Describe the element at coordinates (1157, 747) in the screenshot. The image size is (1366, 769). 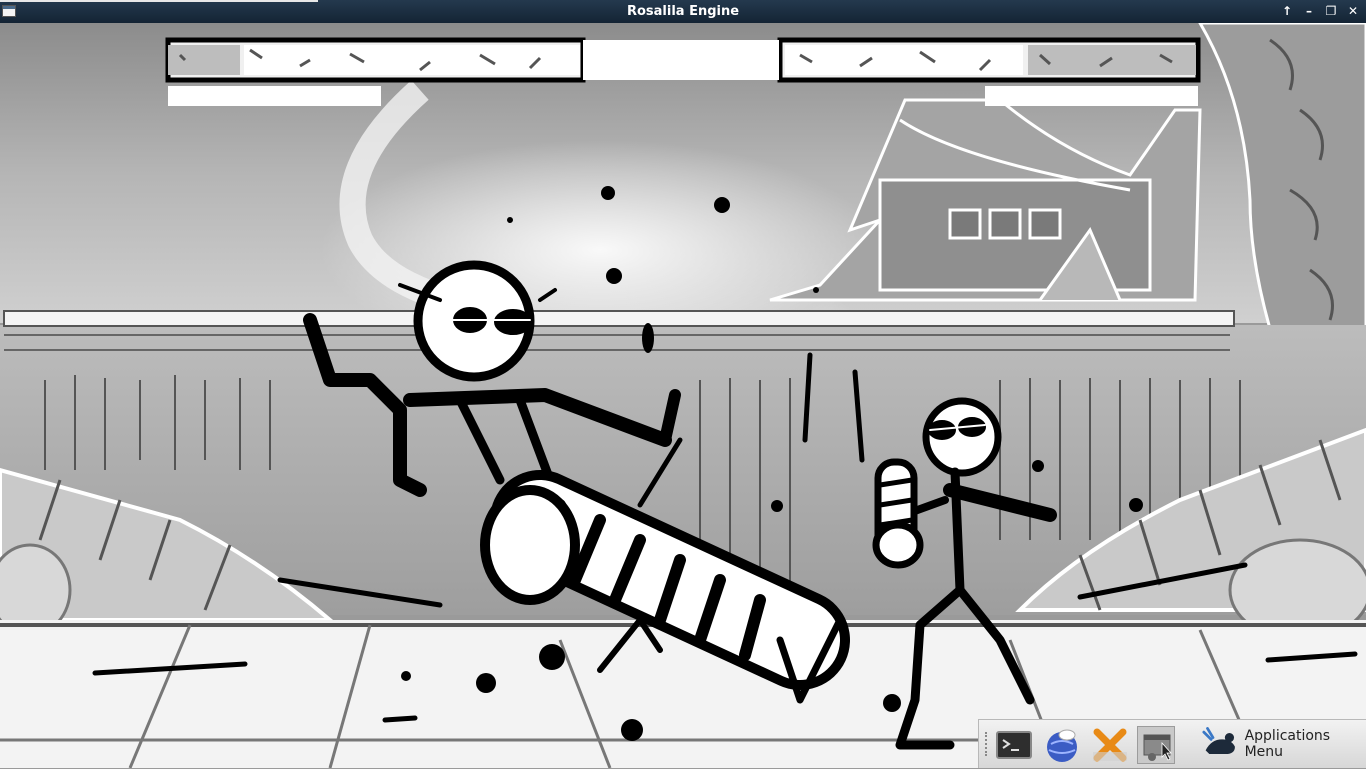
I see `window-switcher-icon` at that location.